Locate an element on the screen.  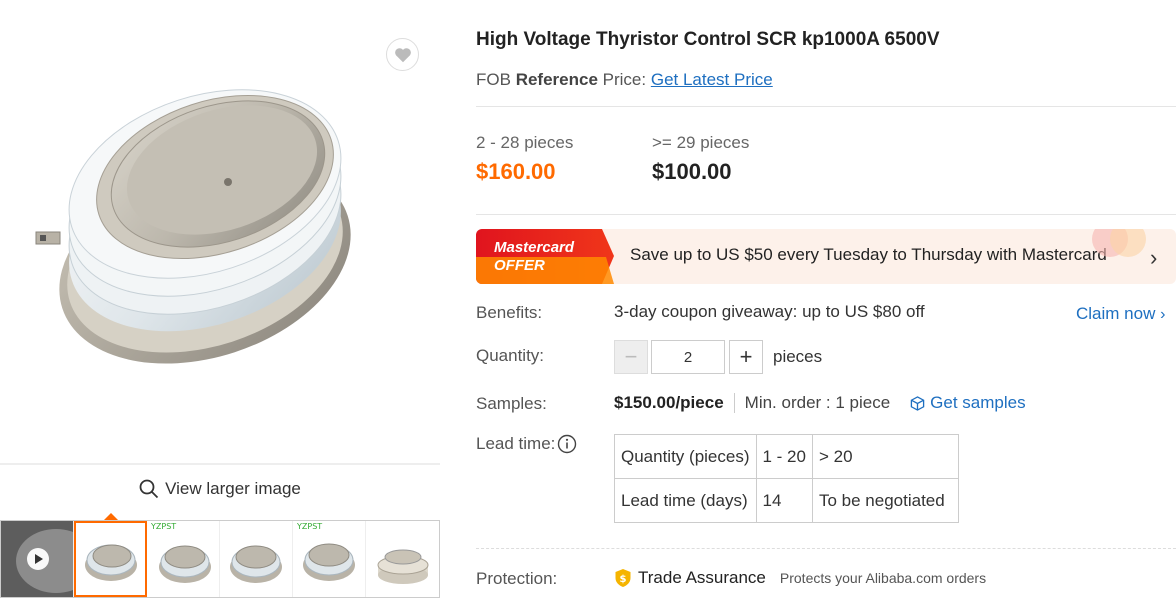
table-cell: 1 - 20 is located at coordinates (784, 456).